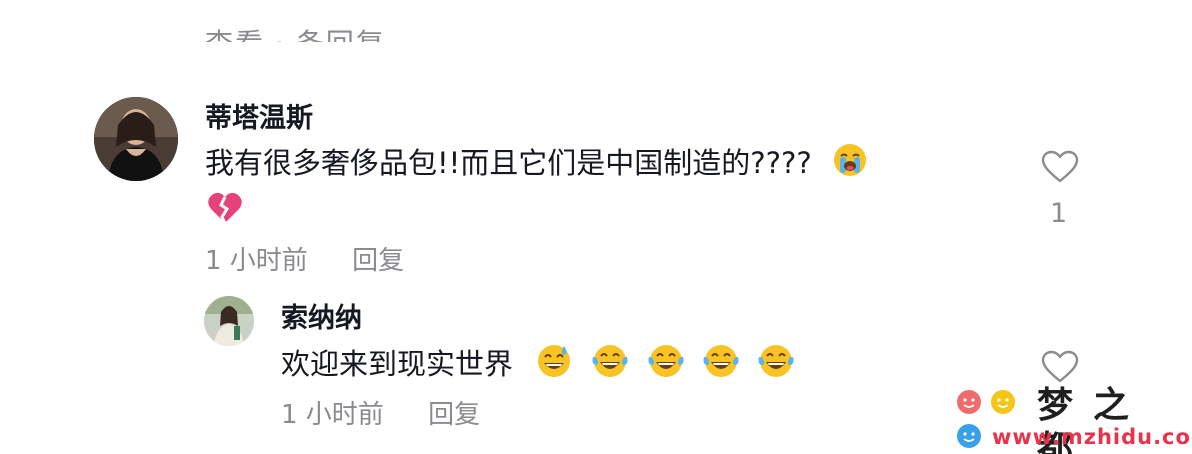  Describe the element at coordinates (508, 163) in the screenshot. I see `comment-text-content: 我有很多奢侈品包!!而且它们是中国制造的????` at that location.